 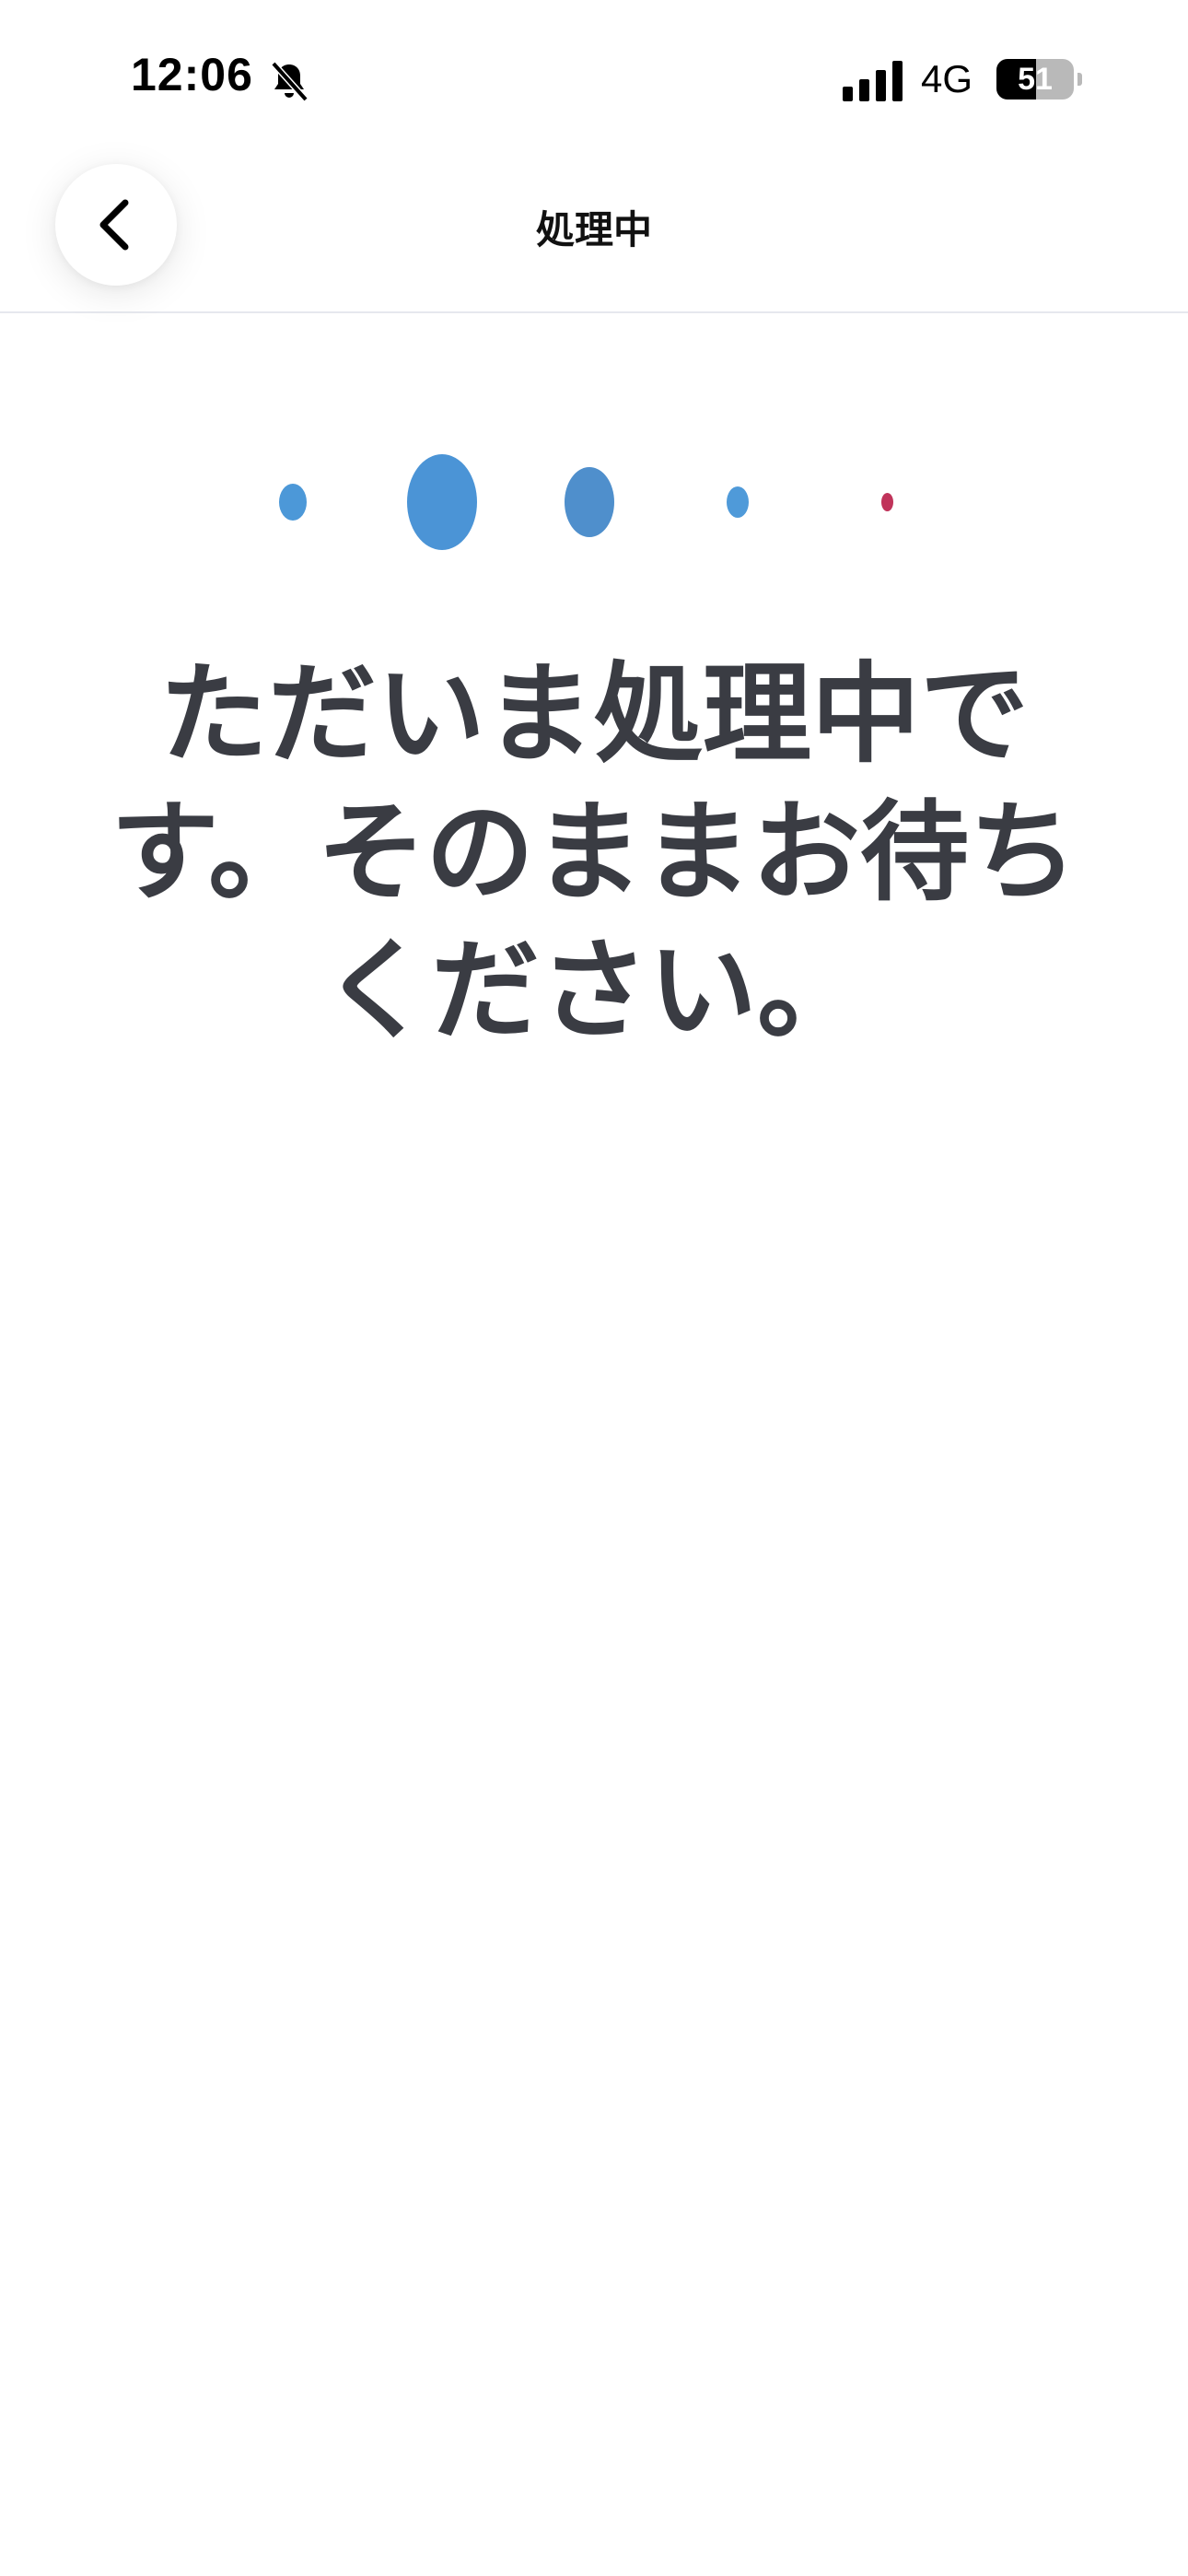 I want to click on status-bar: 12:06 4G 51, so click(x=594, y=73).